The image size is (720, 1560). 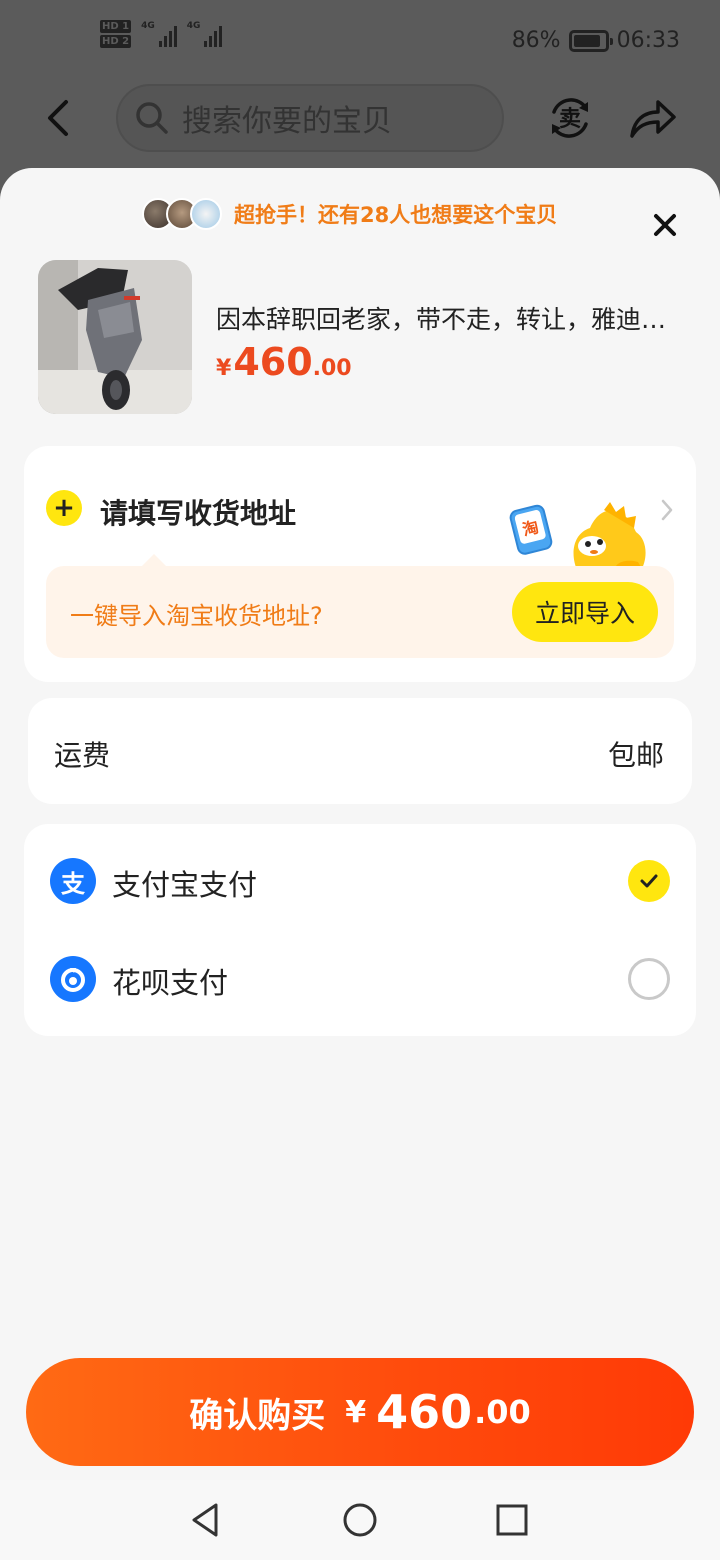 What do you see at coordinates (447, 319) in the screenshot?
I see `product-title: 因本辞职回老家，带不走，转让，雅迪电动车` at bounding box center [447, 319].